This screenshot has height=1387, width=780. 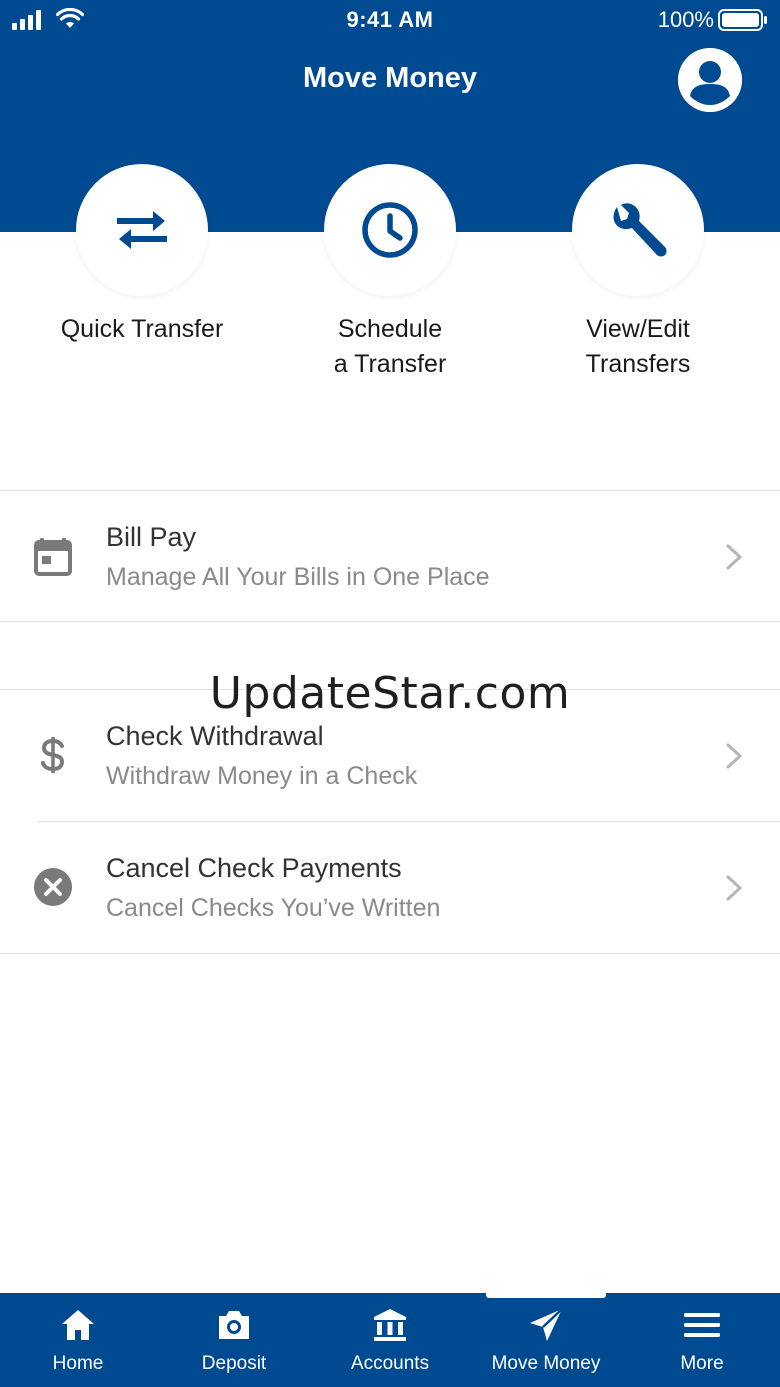 I want to click on wrench-icon, so click(x=640, y=230).